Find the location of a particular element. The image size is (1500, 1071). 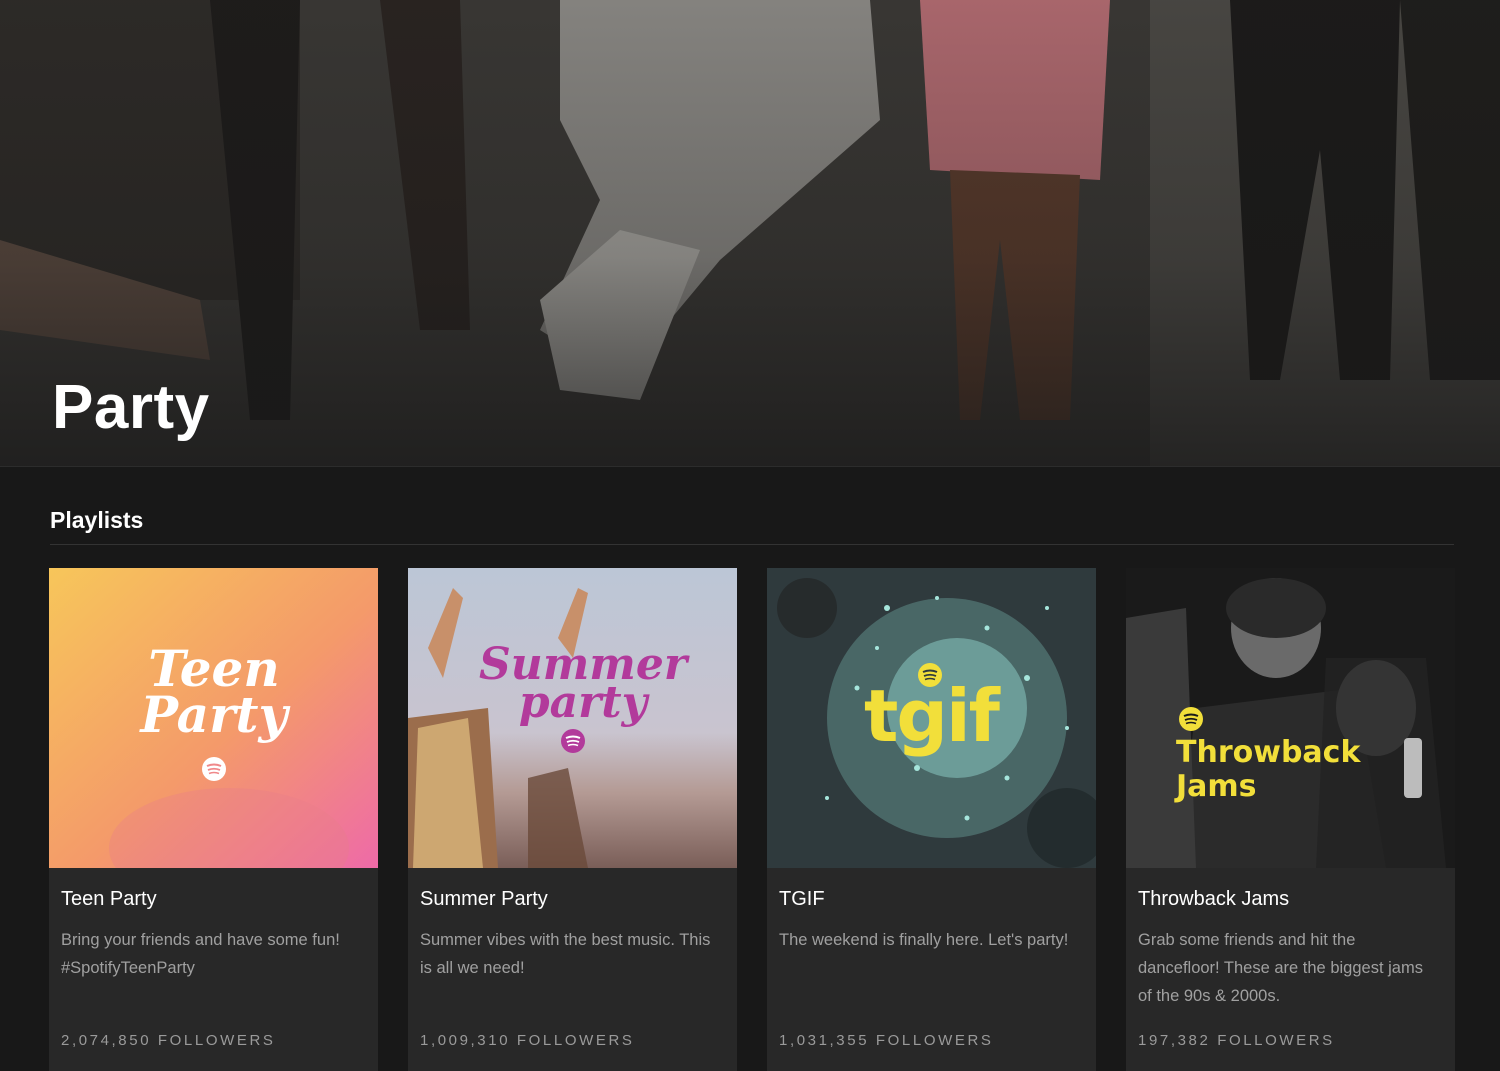

playlist-title: Summer Party is located at coordinates (484, 899).